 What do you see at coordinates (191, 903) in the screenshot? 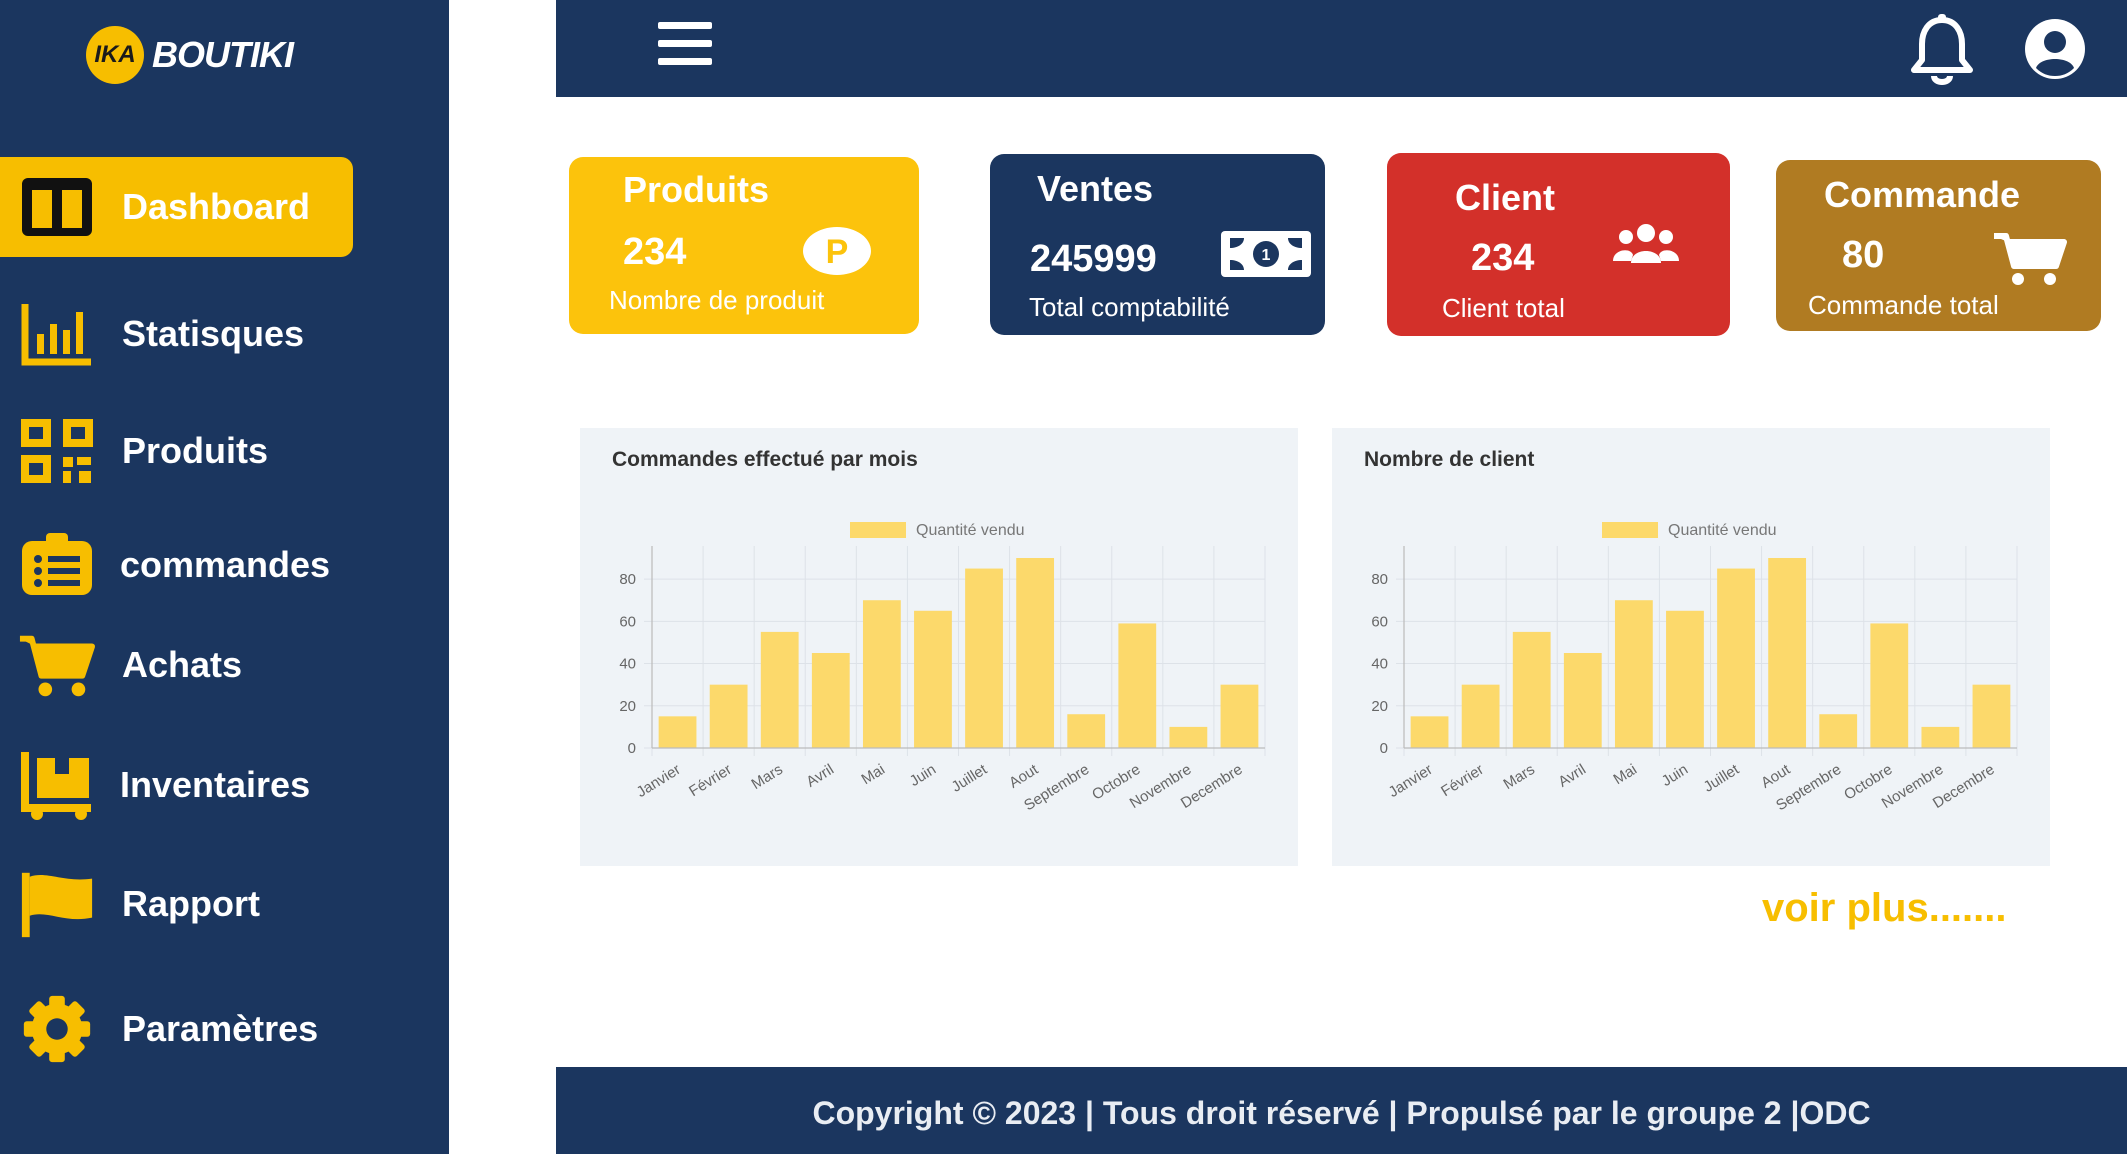
I see `sidebar-item-label: Rapport` at bounding box center [191, 903].